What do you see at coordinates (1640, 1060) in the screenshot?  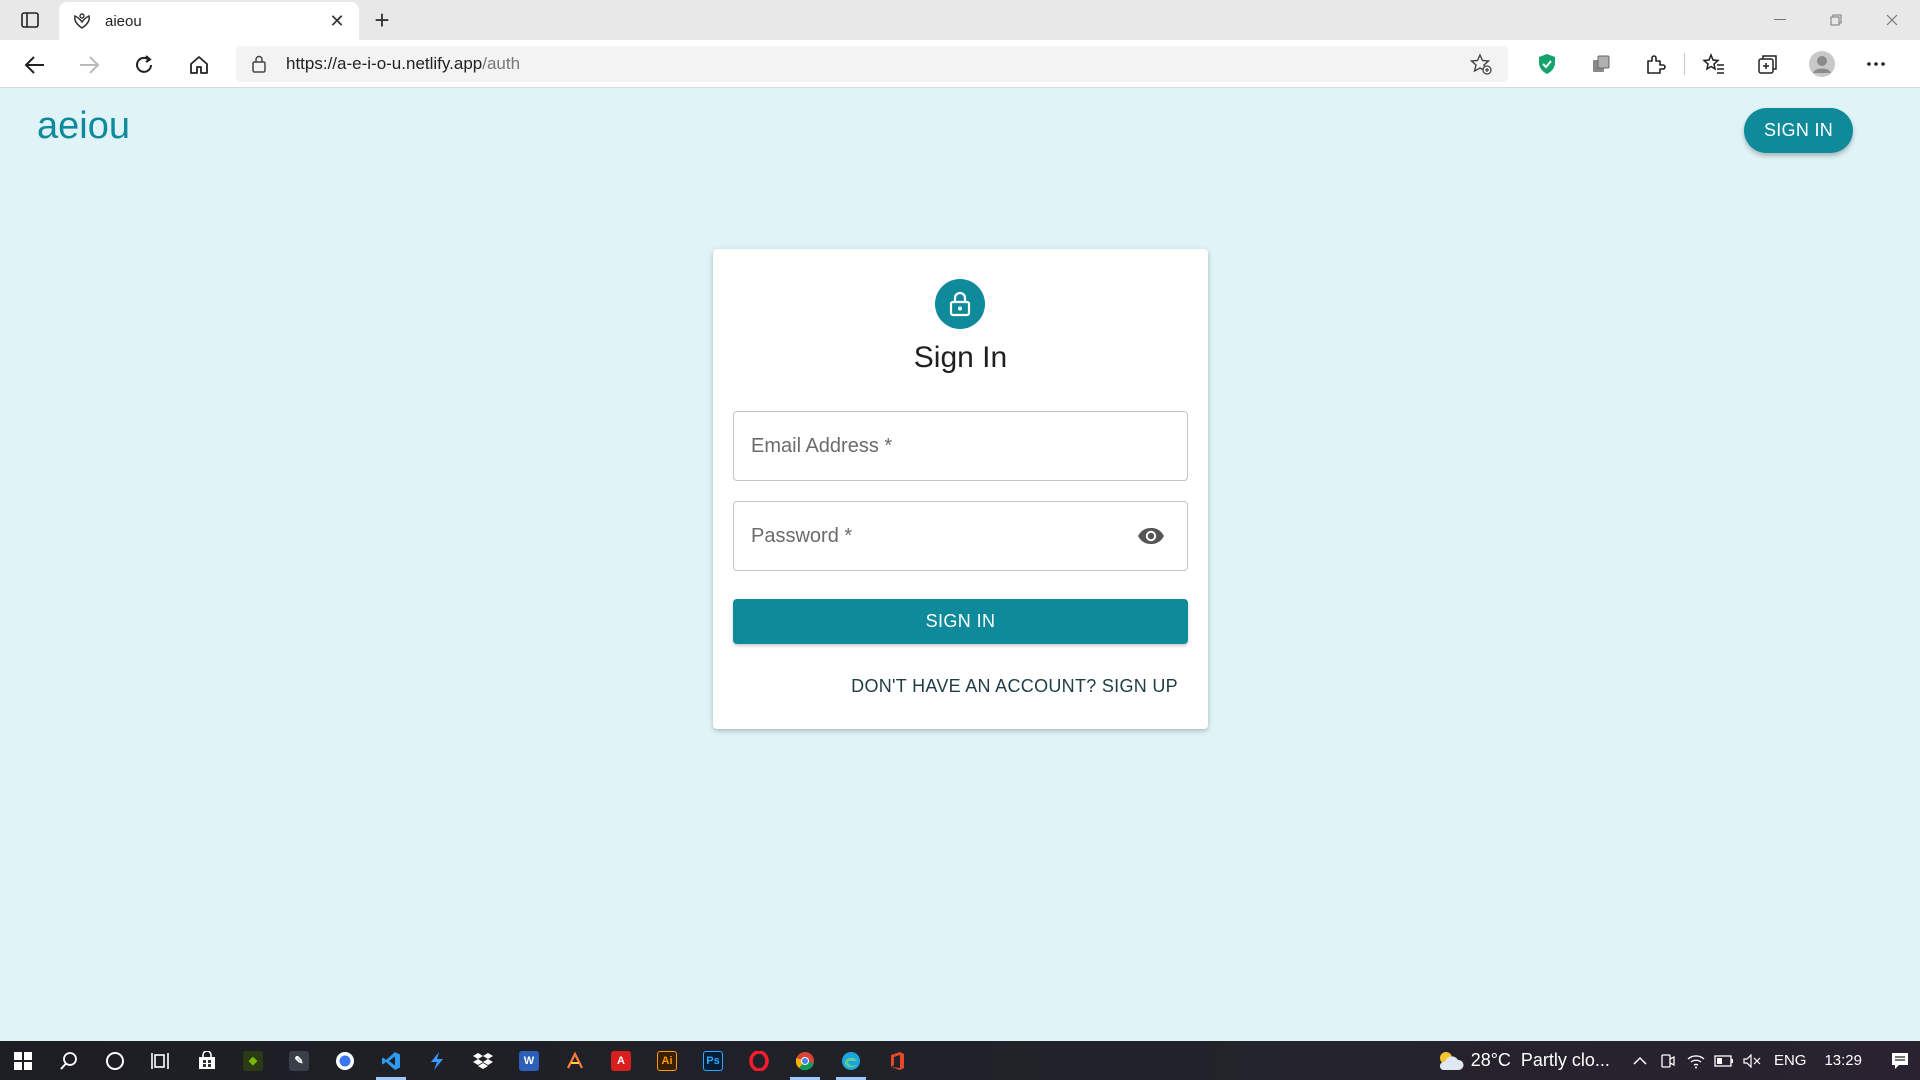 I see `chevron-up-icon` at bounding box center [1640, 1060].